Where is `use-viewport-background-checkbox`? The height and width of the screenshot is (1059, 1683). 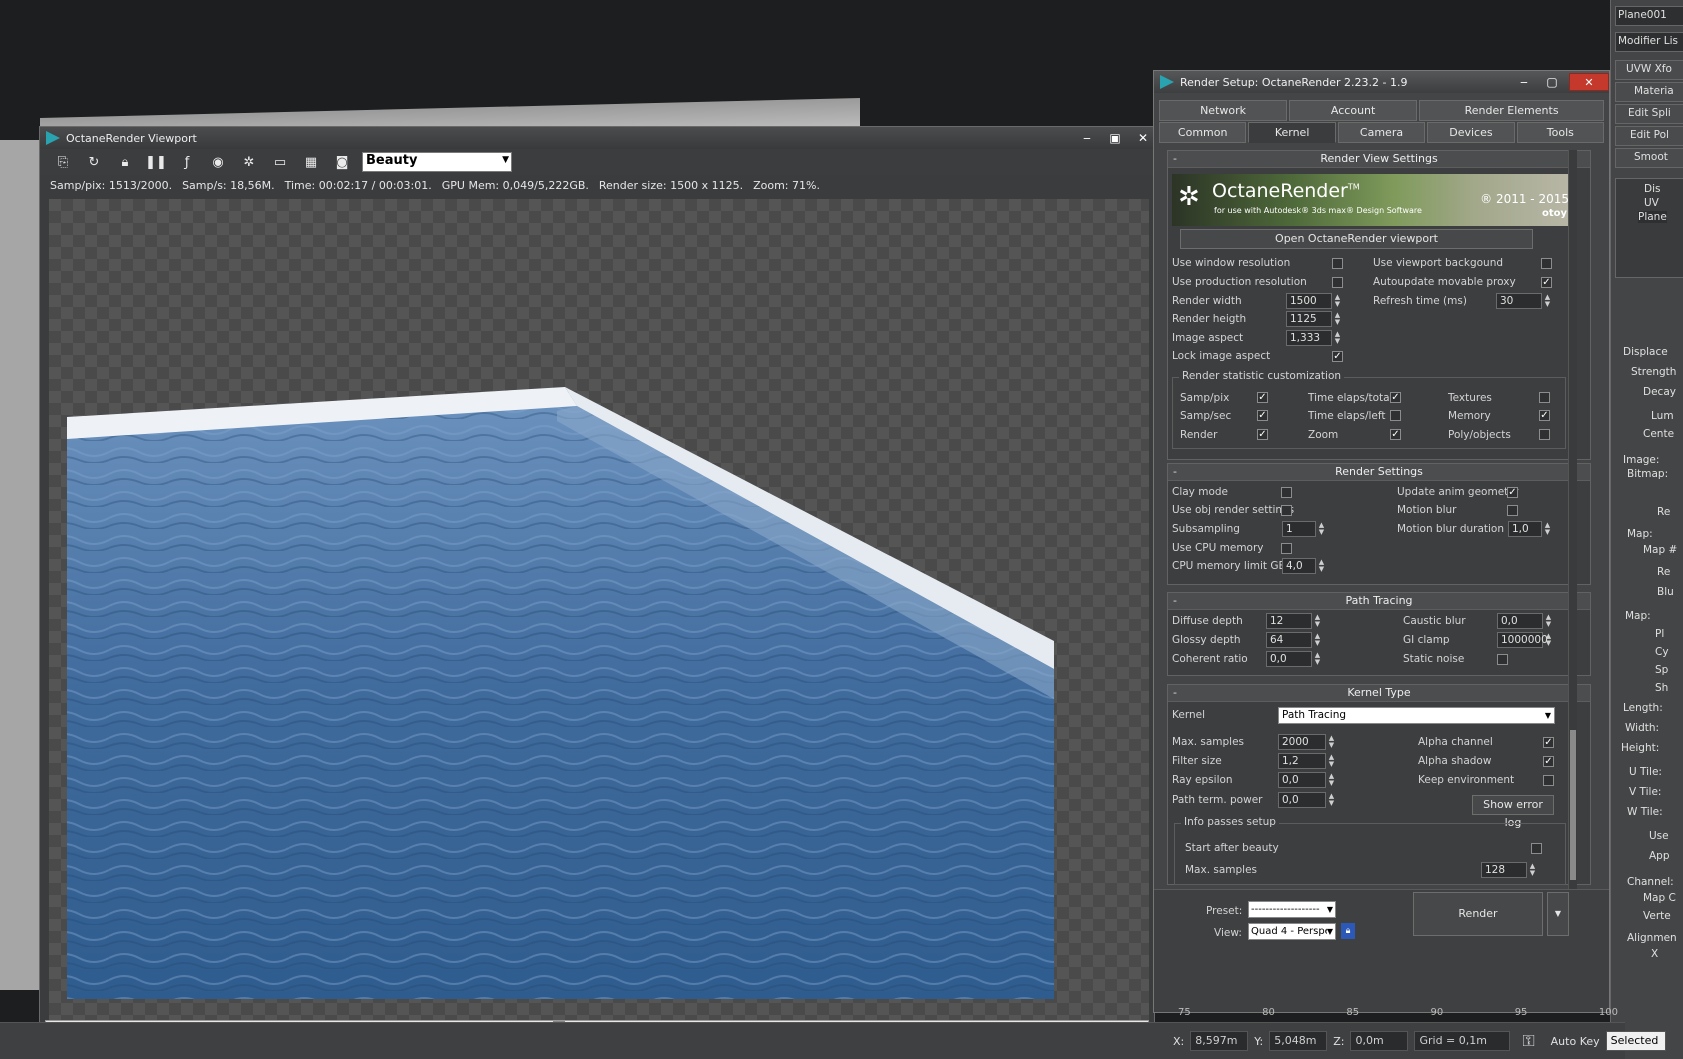 use-viewport-background-checkbox is located at coordinates (1546, 263).